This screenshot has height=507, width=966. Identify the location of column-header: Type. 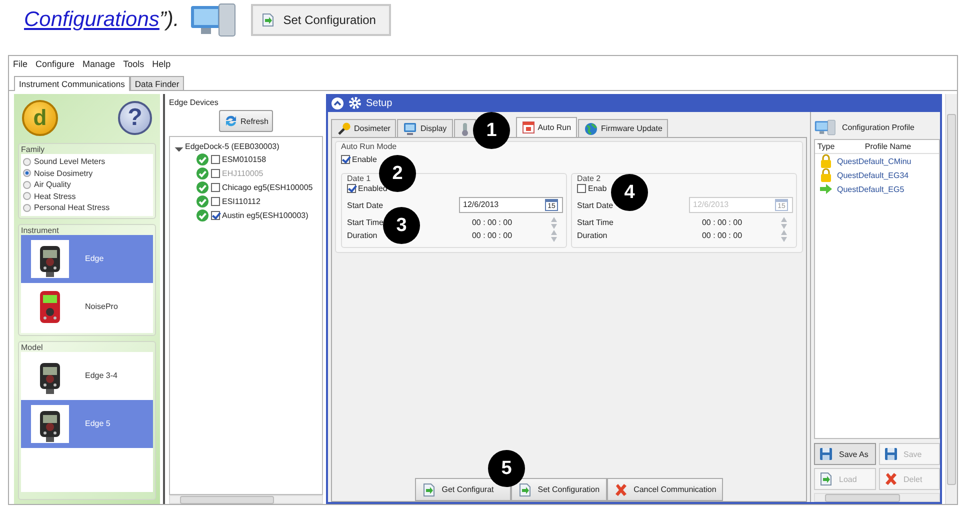
(826, 146).